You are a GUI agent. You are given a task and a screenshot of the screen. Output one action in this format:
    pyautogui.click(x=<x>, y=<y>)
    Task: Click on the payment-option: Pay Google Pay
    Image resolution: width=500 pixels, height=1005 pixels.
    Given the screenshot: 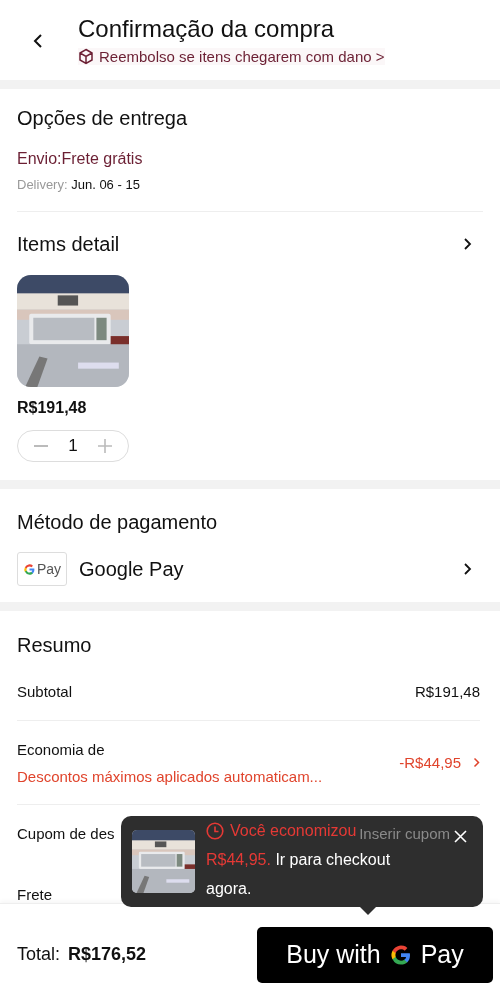 What is the action you would take?
    pyautogui.click(x=250, y=569)
    